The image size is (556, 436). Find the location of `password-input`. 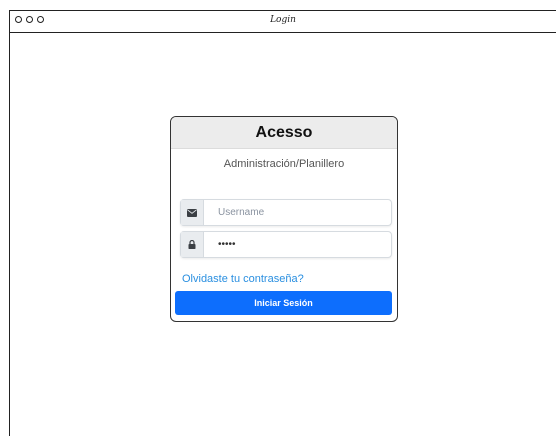

password-input is located at coordinates (297, 244).